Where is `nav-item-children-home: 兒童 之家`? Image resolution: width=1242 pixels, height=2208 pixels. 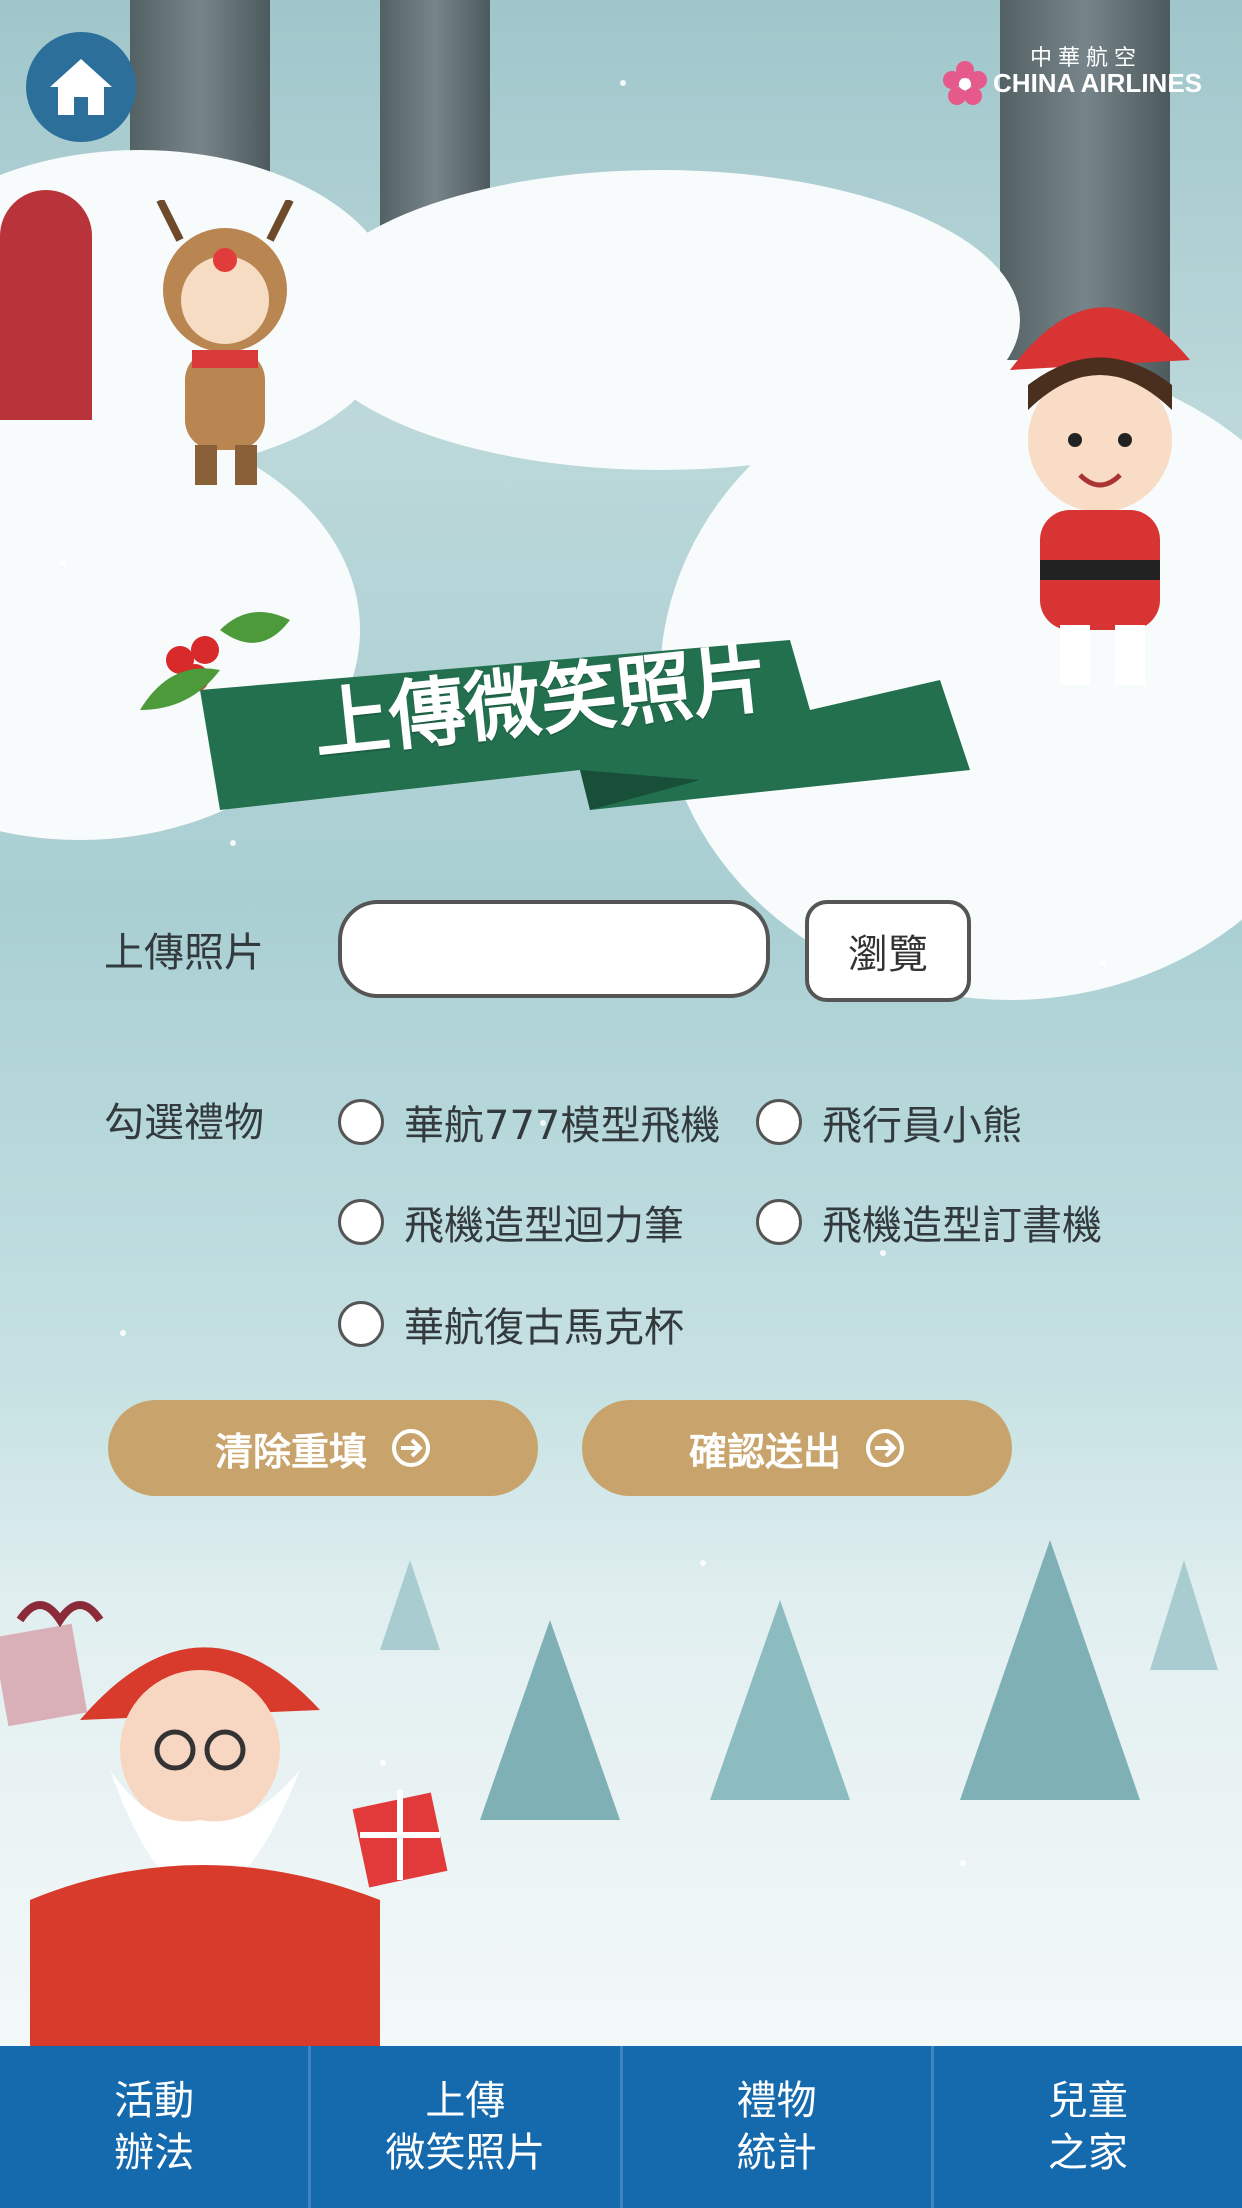 nav-item-children-home: 兒童 之家 is located at coordinates (1088, 2127).